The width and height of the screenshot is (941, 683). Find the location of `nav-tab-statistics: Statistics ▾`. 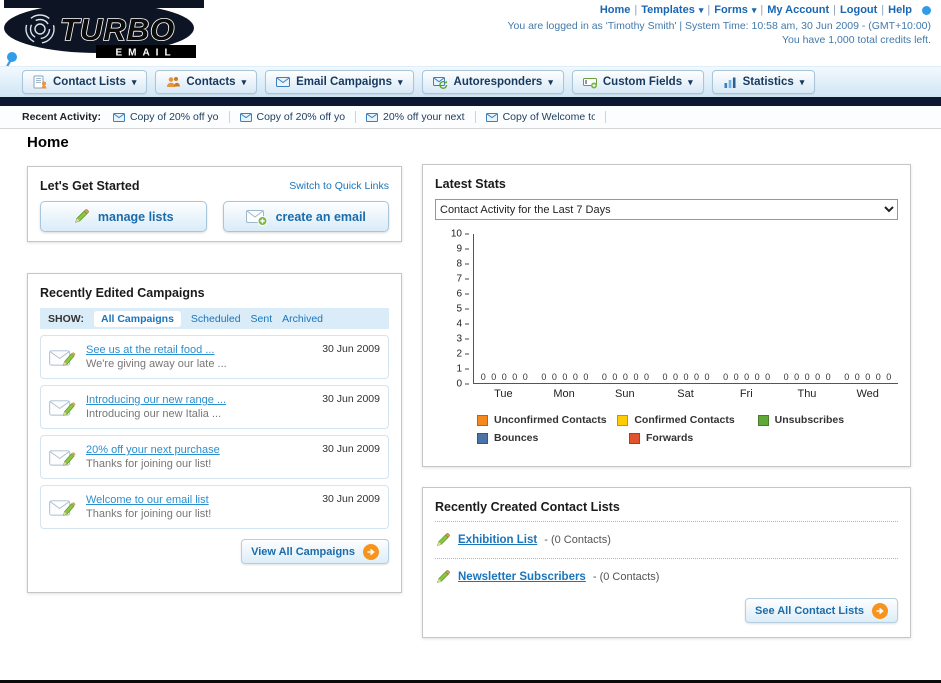

nav-tab-statistics: Statistics ▾ is located at coordinates (763, 82).